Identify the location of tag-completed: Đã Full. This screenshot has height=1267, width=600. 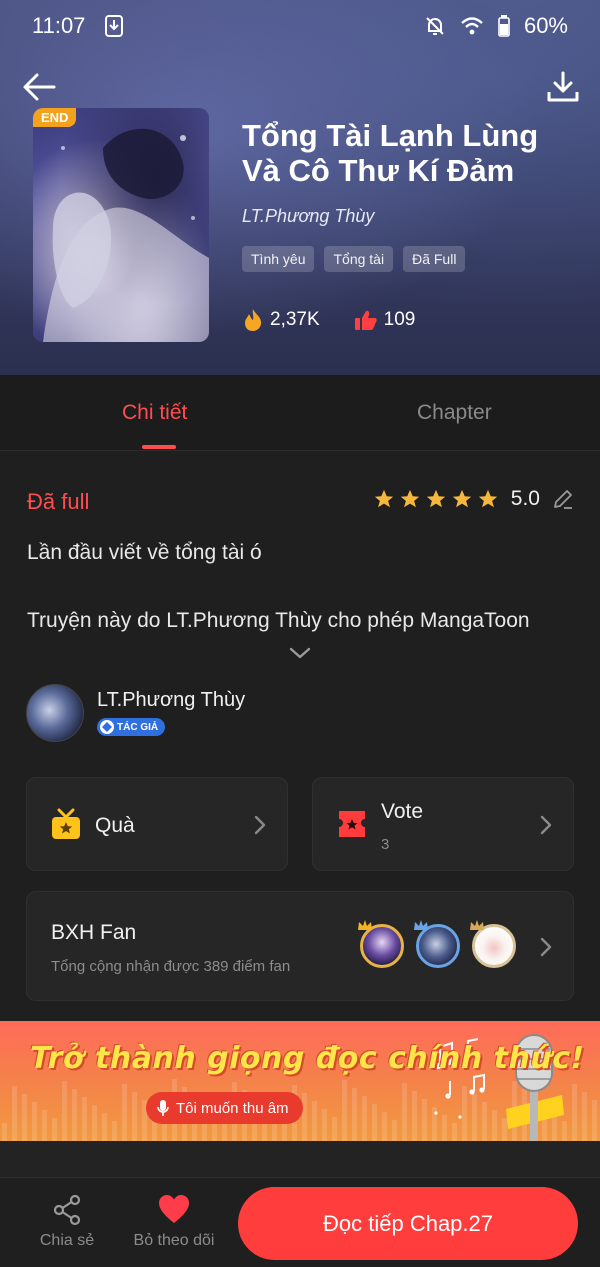
(434, 259).